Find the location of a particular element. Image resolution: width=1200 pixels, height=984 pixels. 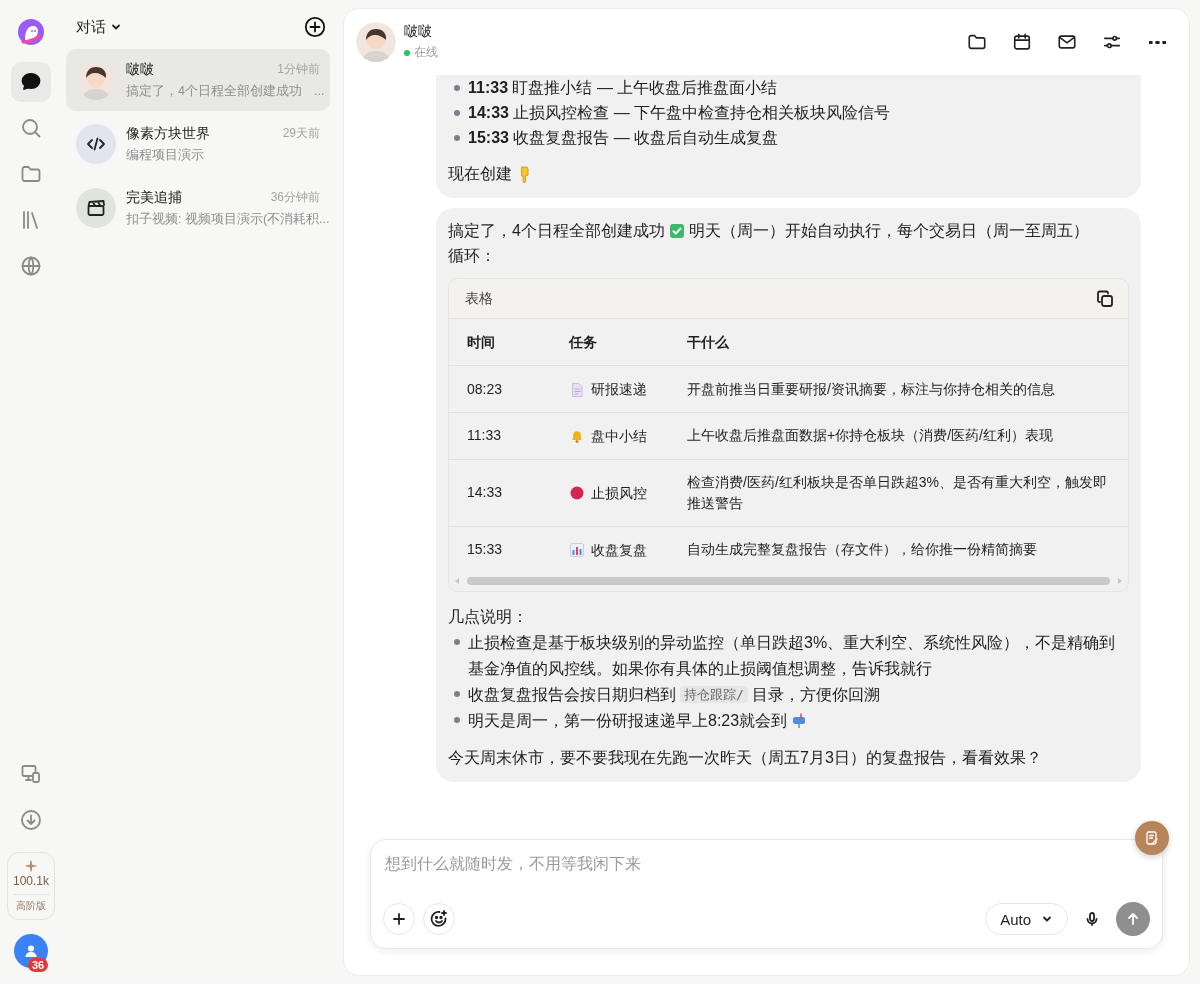

conversation-time: 1分钟前 is located at coordinates (298, 69).